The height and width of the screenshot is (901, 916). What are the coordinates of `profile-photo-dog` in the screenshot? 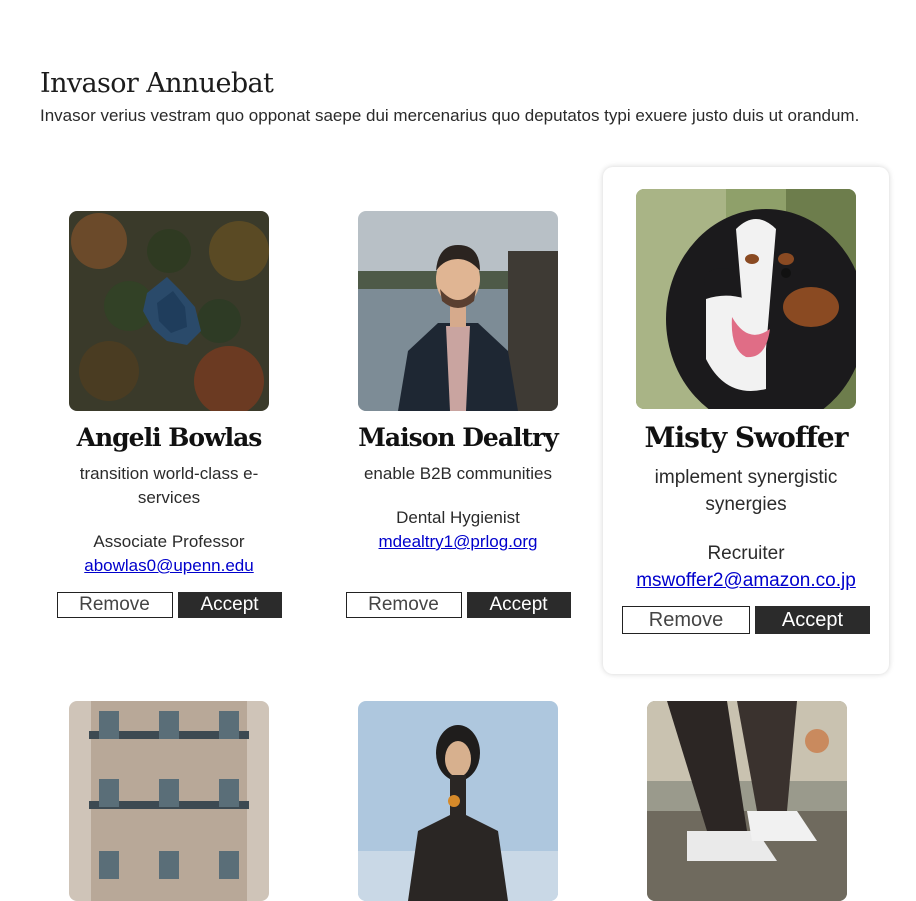 It's located at (746, 299).